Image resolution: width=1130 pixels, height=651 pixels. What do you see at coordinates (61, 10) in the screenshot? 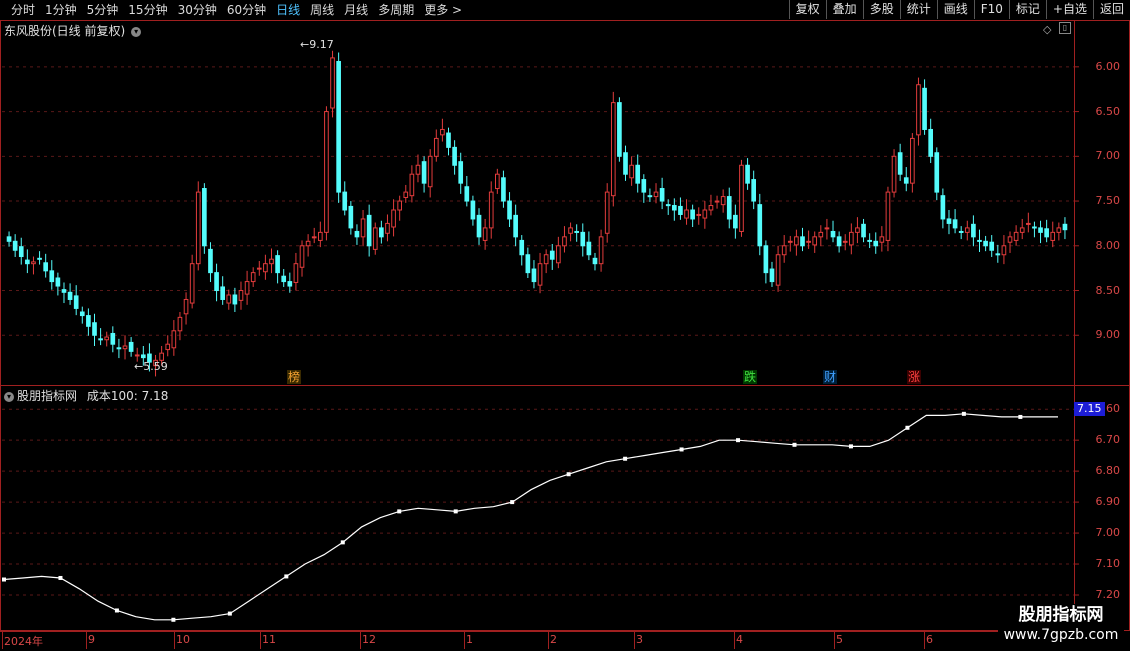
I see `period-tab-1: 1分钟` at bounding box center [61, 10].